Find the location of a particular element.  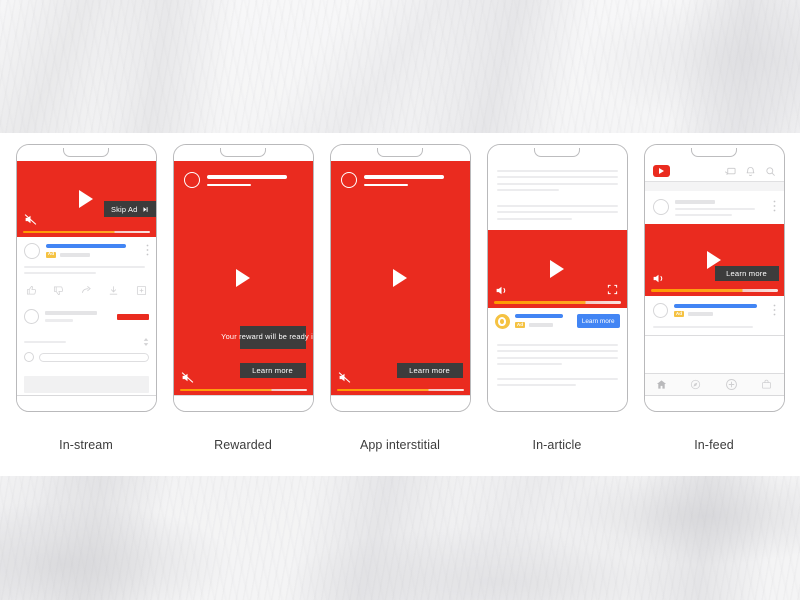

thumbs-up-icon is located at coordinates (31, 290).